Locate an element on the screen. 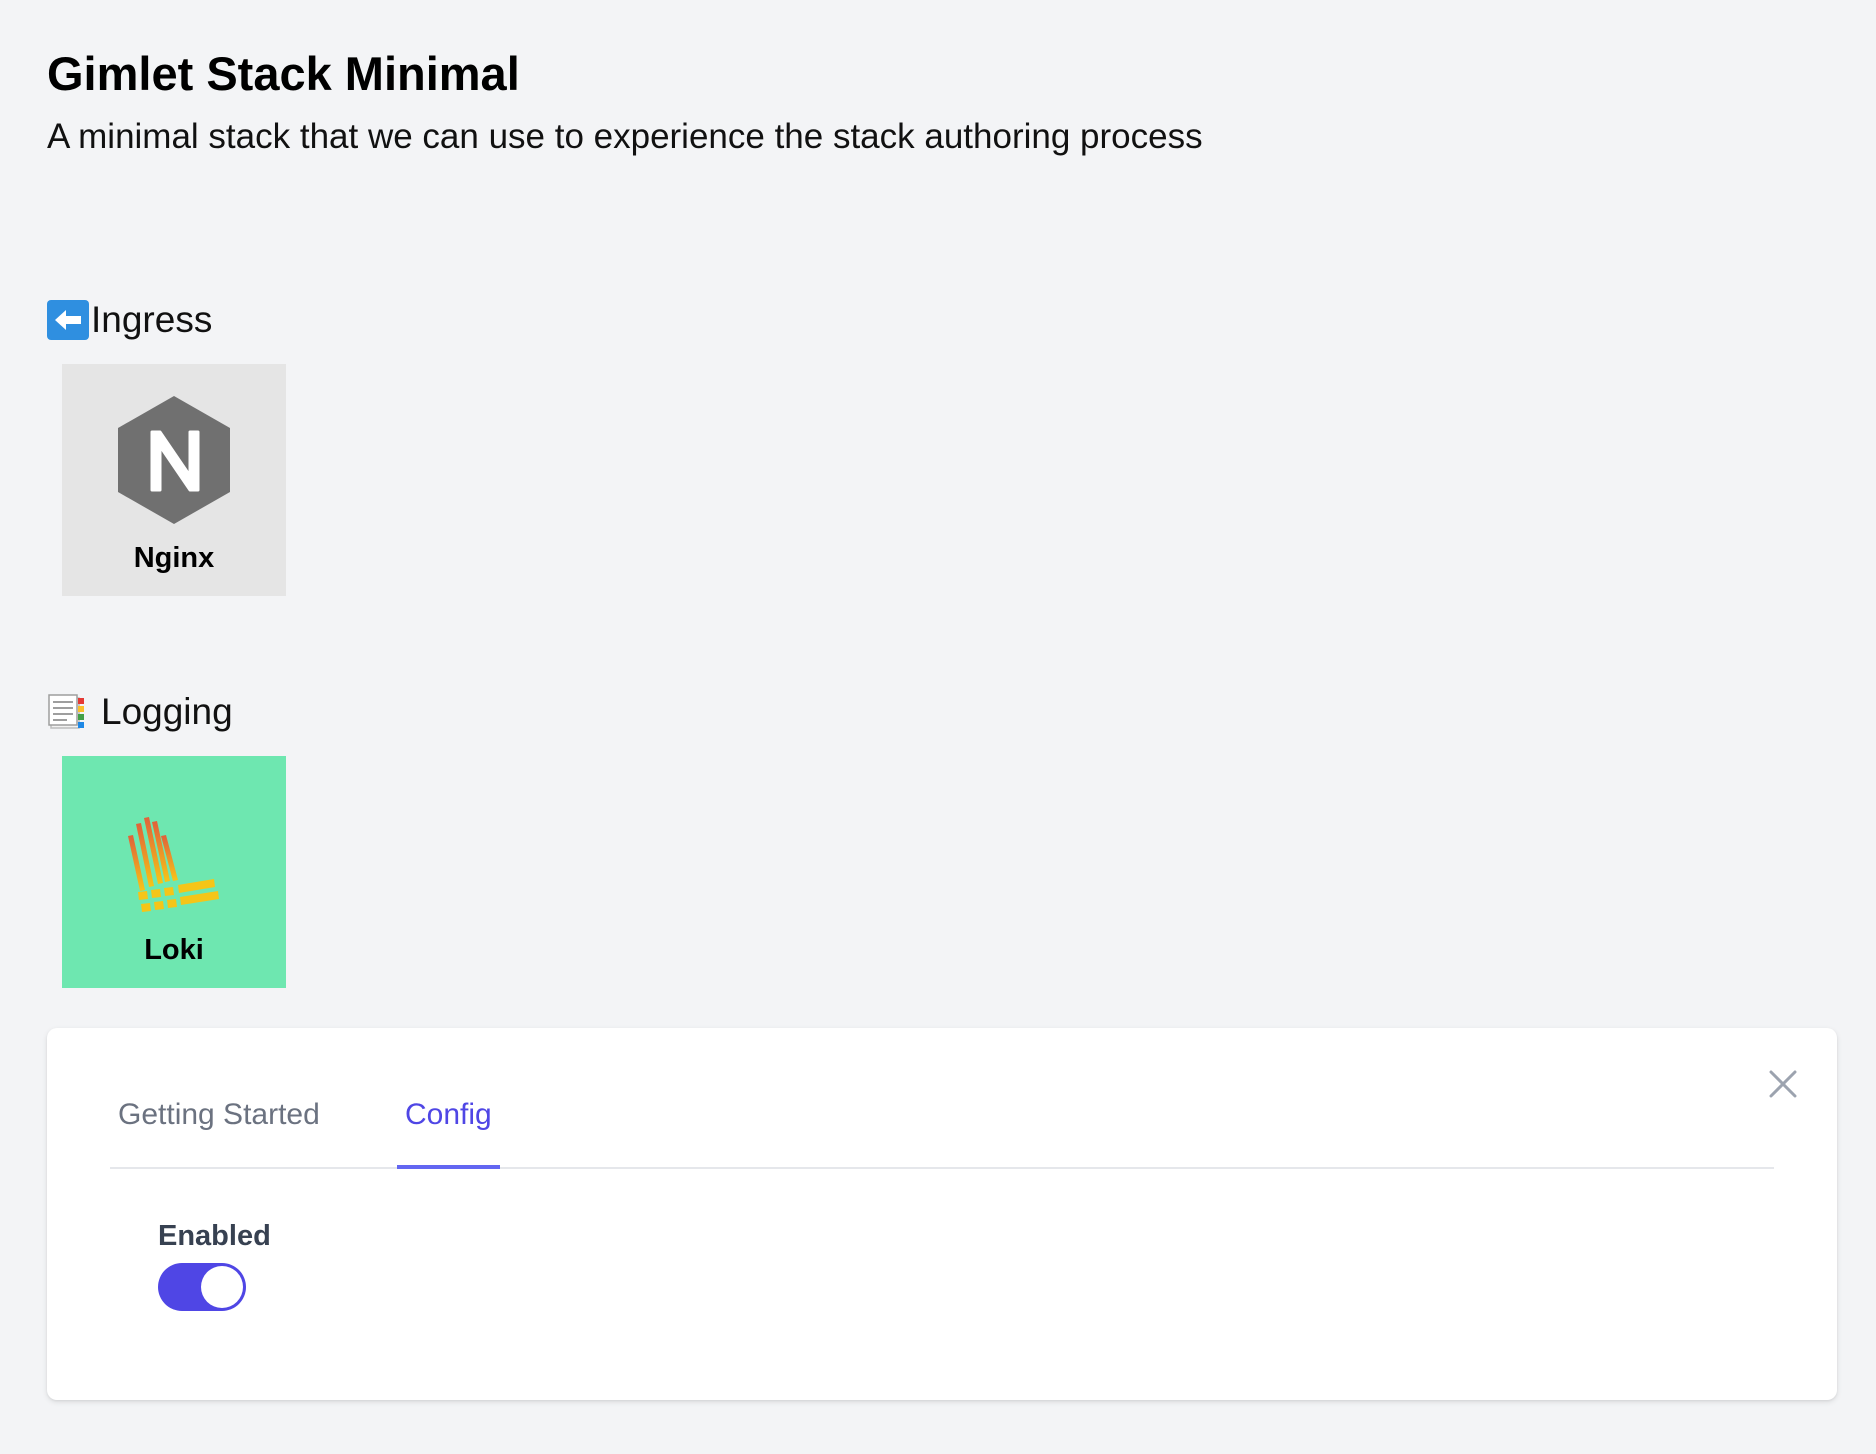  component-name: Loki is located at coordinates (174, 950).